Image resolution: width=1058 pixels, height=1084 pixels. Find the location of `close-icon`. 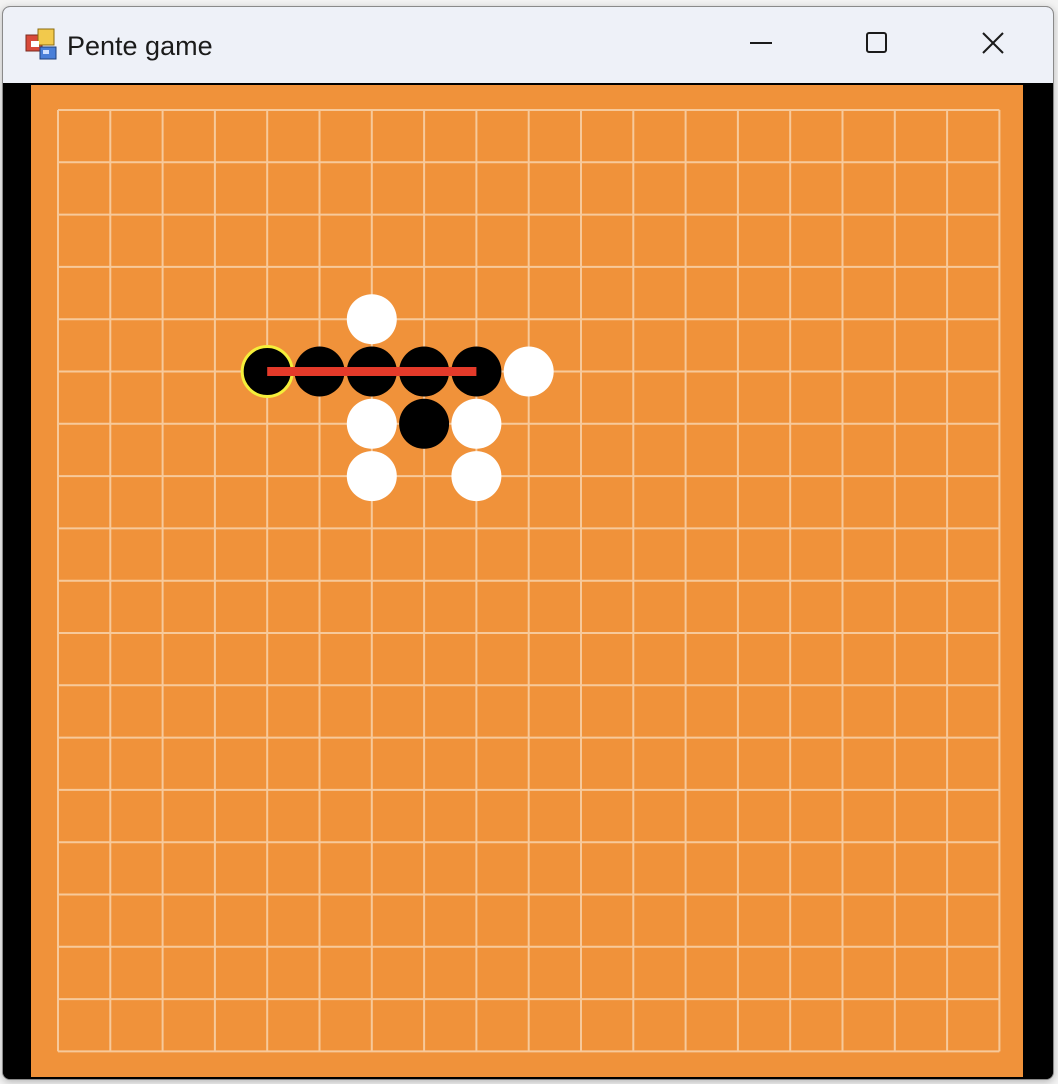

close-icon is located at coordinates (993, 43).